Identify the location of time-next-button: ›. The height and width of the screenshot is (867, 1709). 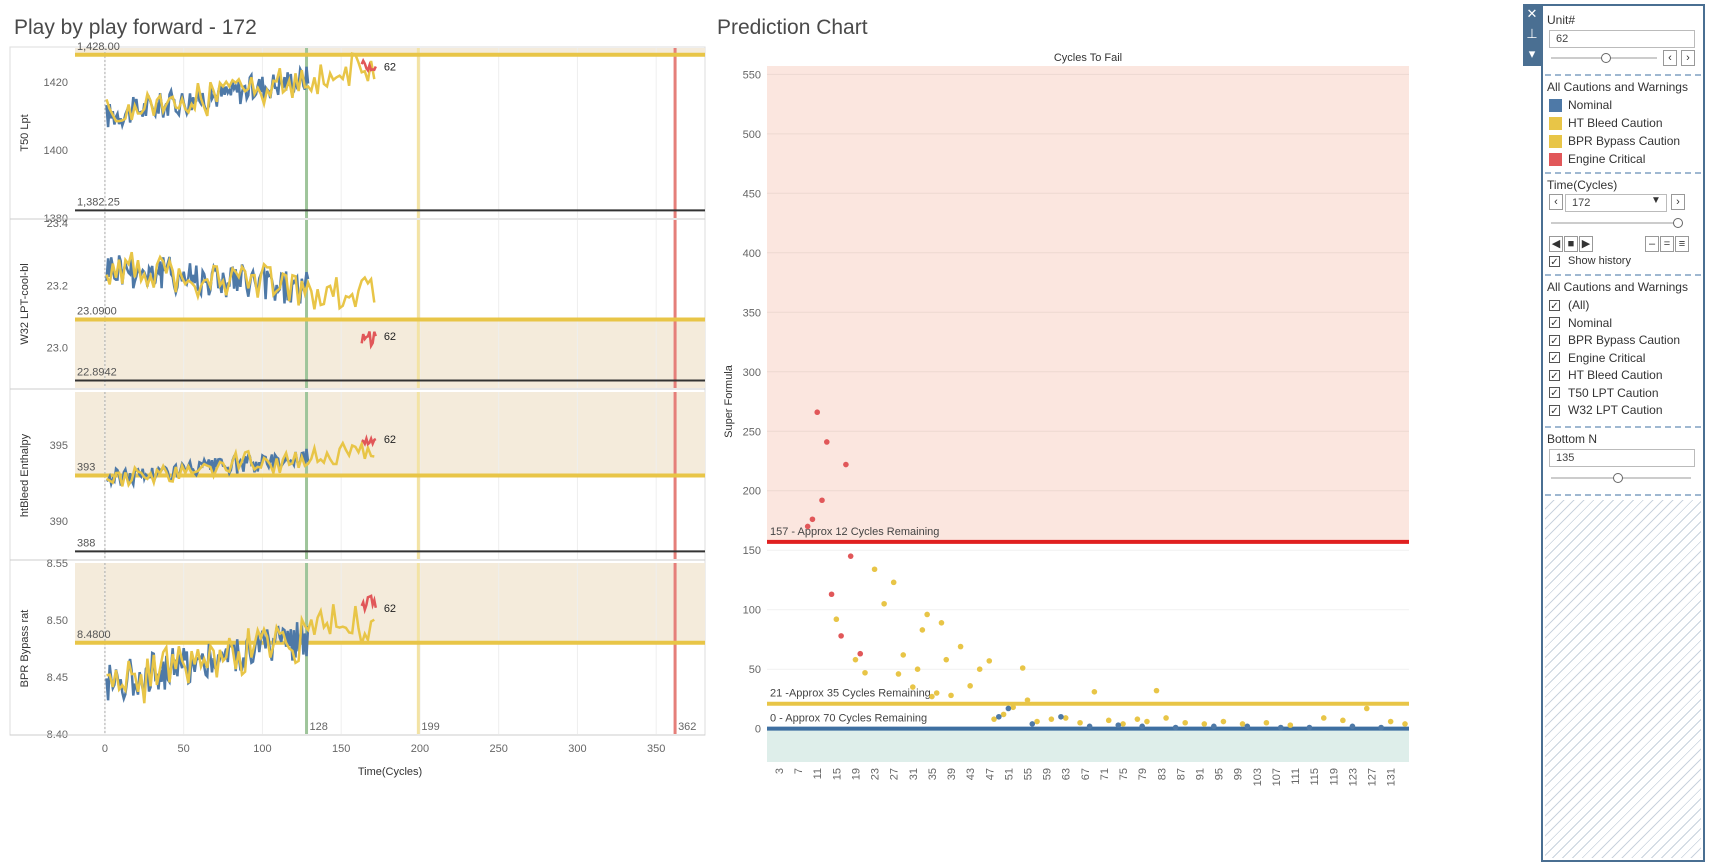
(1678, 202).